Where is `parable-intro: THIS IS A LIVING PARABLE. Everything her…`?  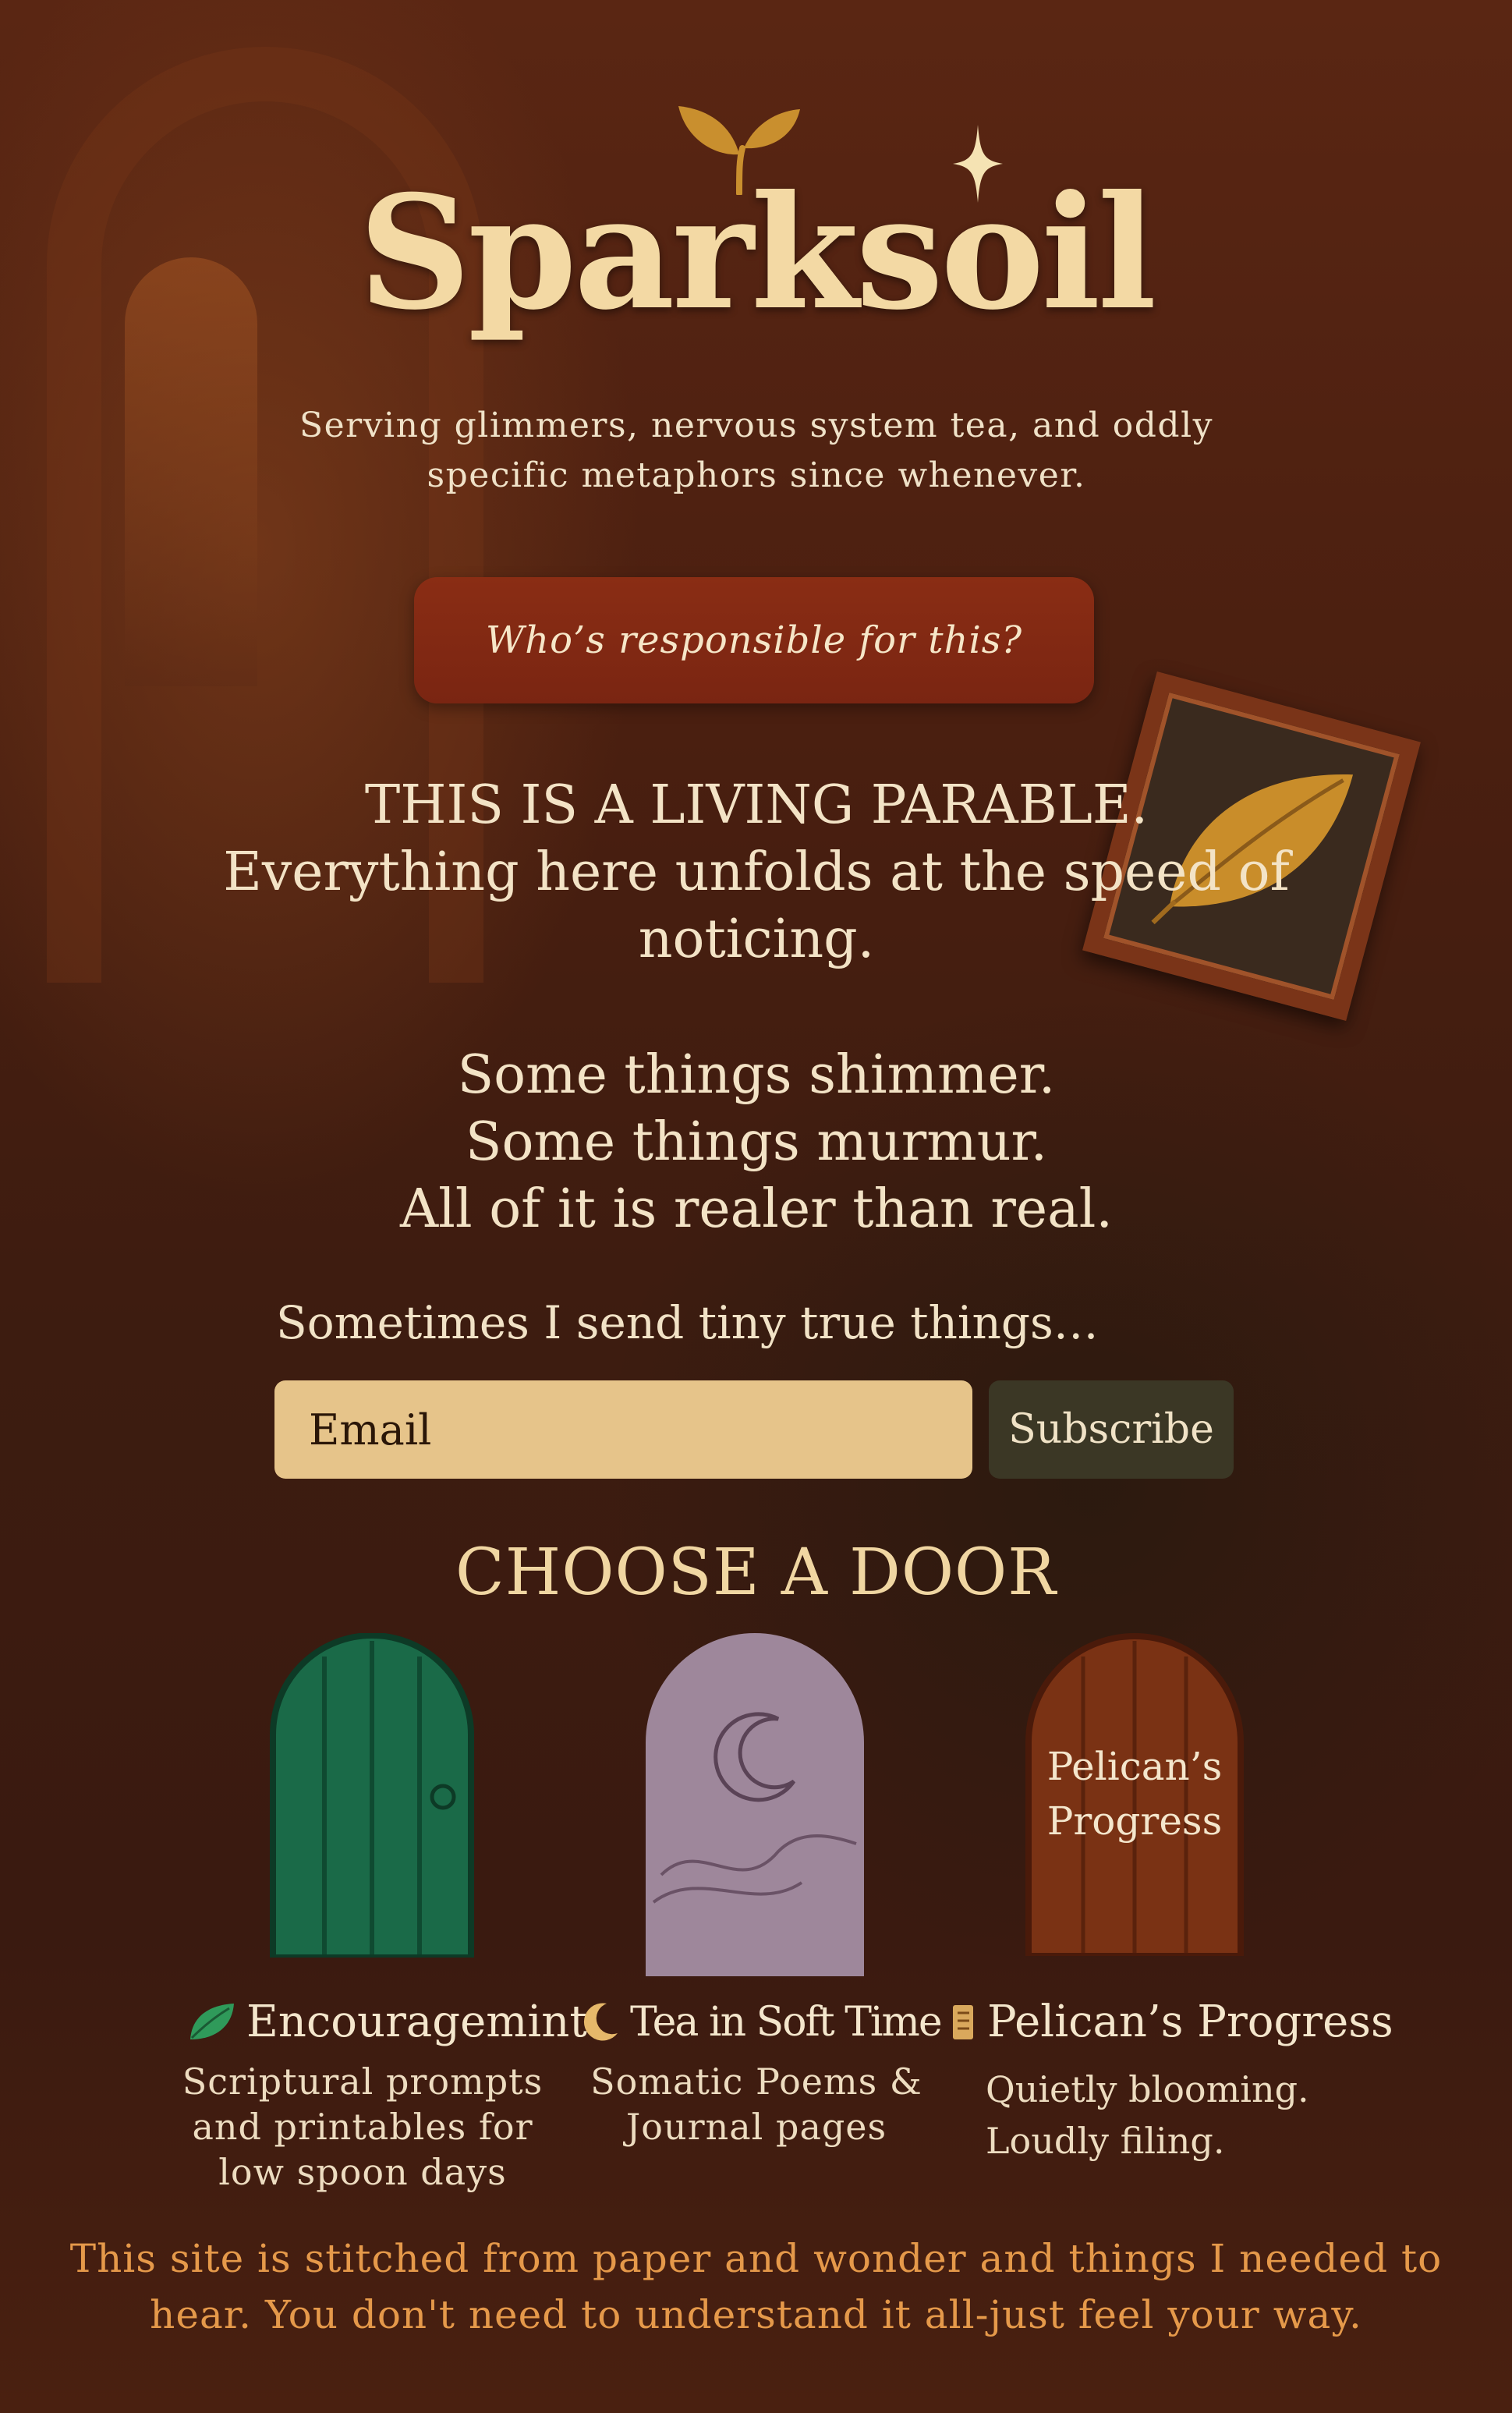 parable-intro: THIS IS A LIVING PARABLE. Everything her… is located at coordinates (756, 872).